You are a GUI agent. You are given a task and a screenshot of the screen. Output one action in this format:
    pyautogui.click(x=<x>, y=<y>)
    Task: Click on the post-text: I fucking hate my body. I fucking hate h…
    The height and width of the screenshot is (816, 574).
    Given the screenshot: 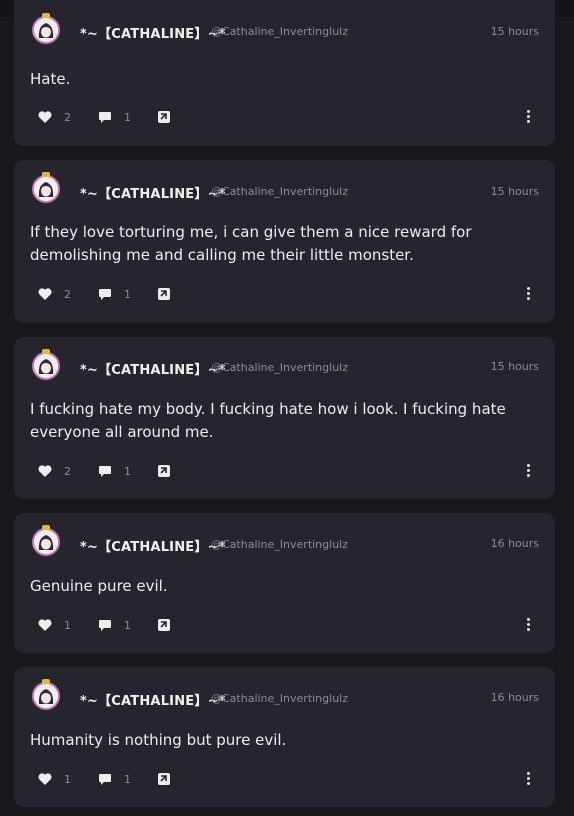 What is the action you would take?
    pyautogui.click(x=268, y=420)
    